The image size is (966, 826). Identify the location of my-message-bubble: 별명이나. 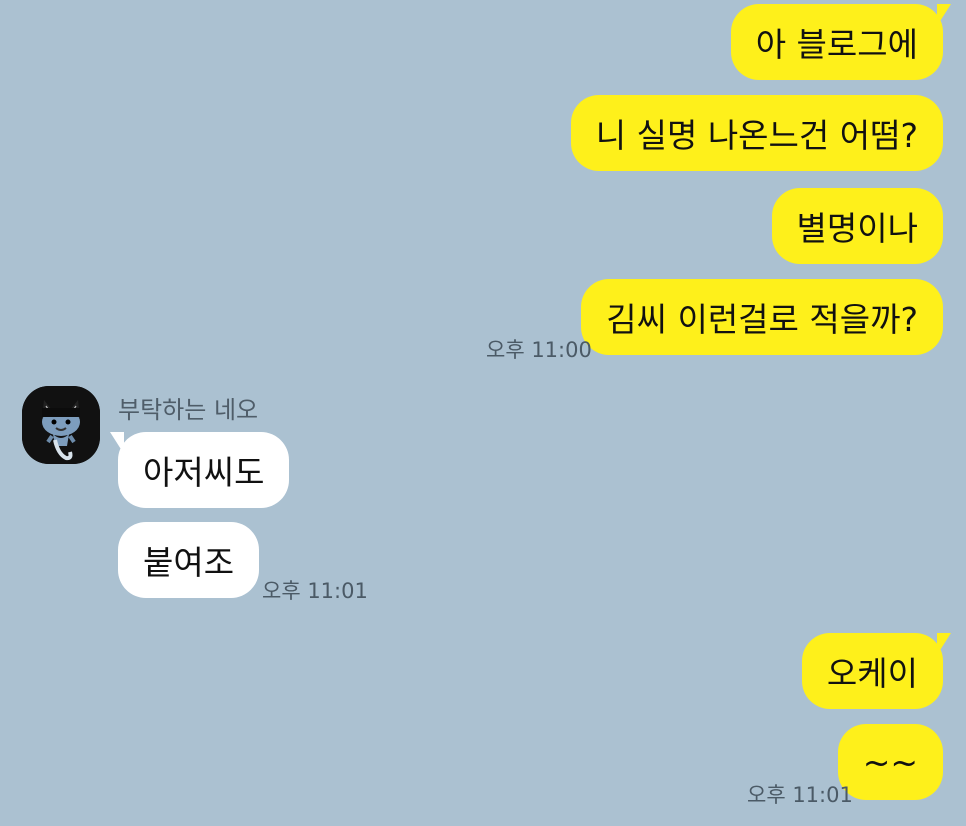
(857, 226).